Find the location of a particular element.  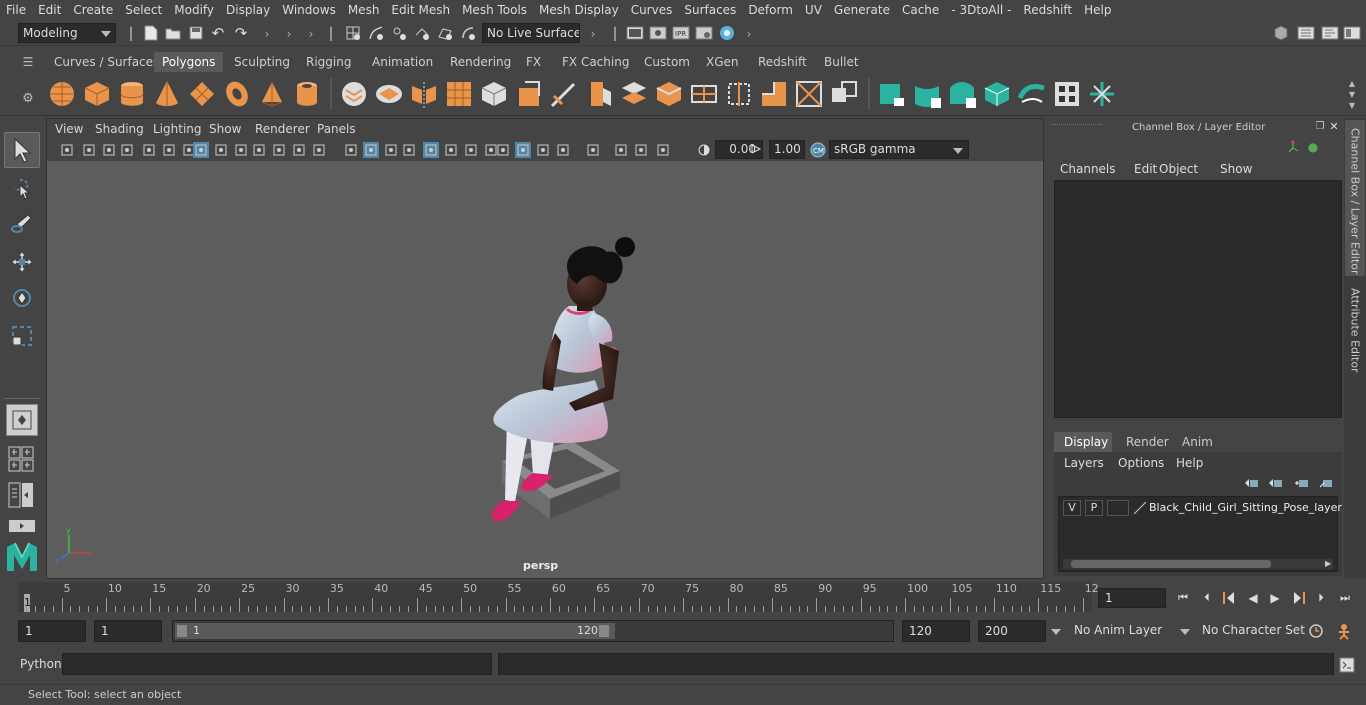

menu-mesh-display: Mesh Display is located at coordinates (579, 10).